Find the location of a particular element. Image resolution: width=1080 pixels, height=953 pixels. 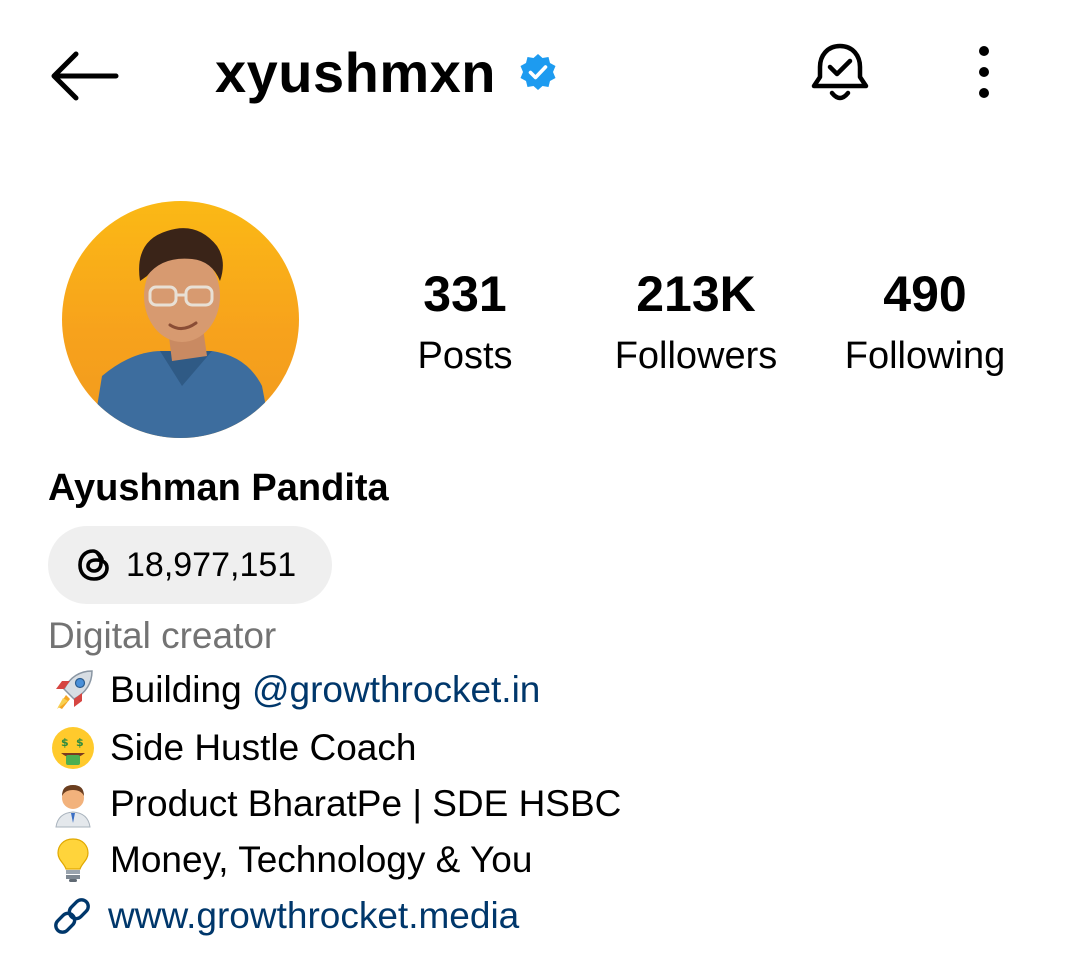

followers-label: Followers is located at coordinates (696, 356).